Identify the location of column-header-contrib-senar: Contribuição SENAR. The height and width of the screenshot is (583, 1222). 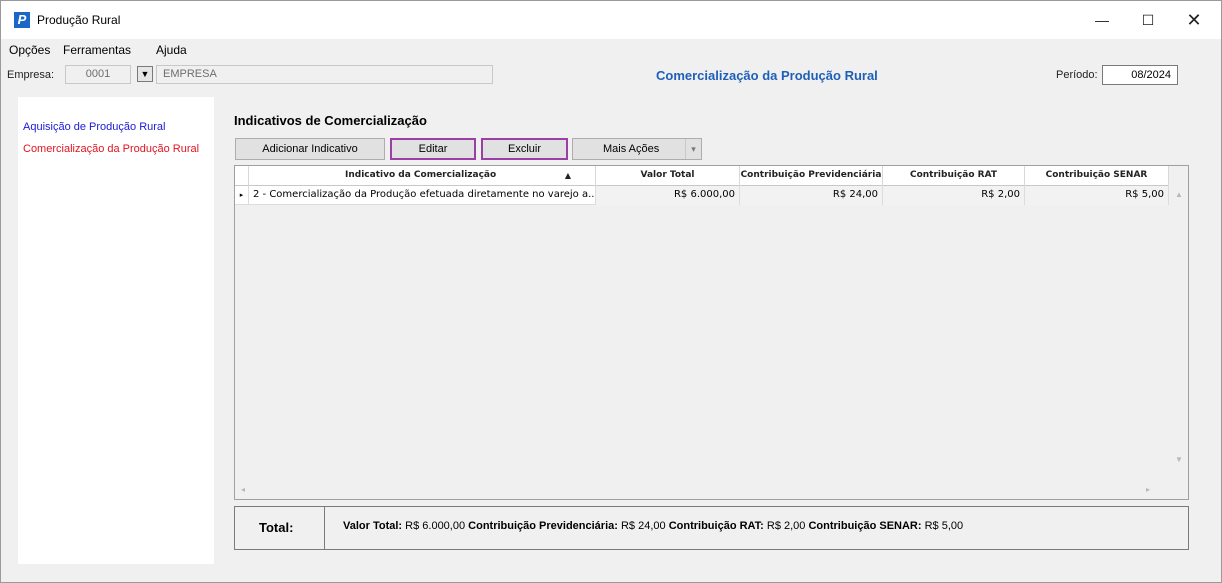
(1097, 176).